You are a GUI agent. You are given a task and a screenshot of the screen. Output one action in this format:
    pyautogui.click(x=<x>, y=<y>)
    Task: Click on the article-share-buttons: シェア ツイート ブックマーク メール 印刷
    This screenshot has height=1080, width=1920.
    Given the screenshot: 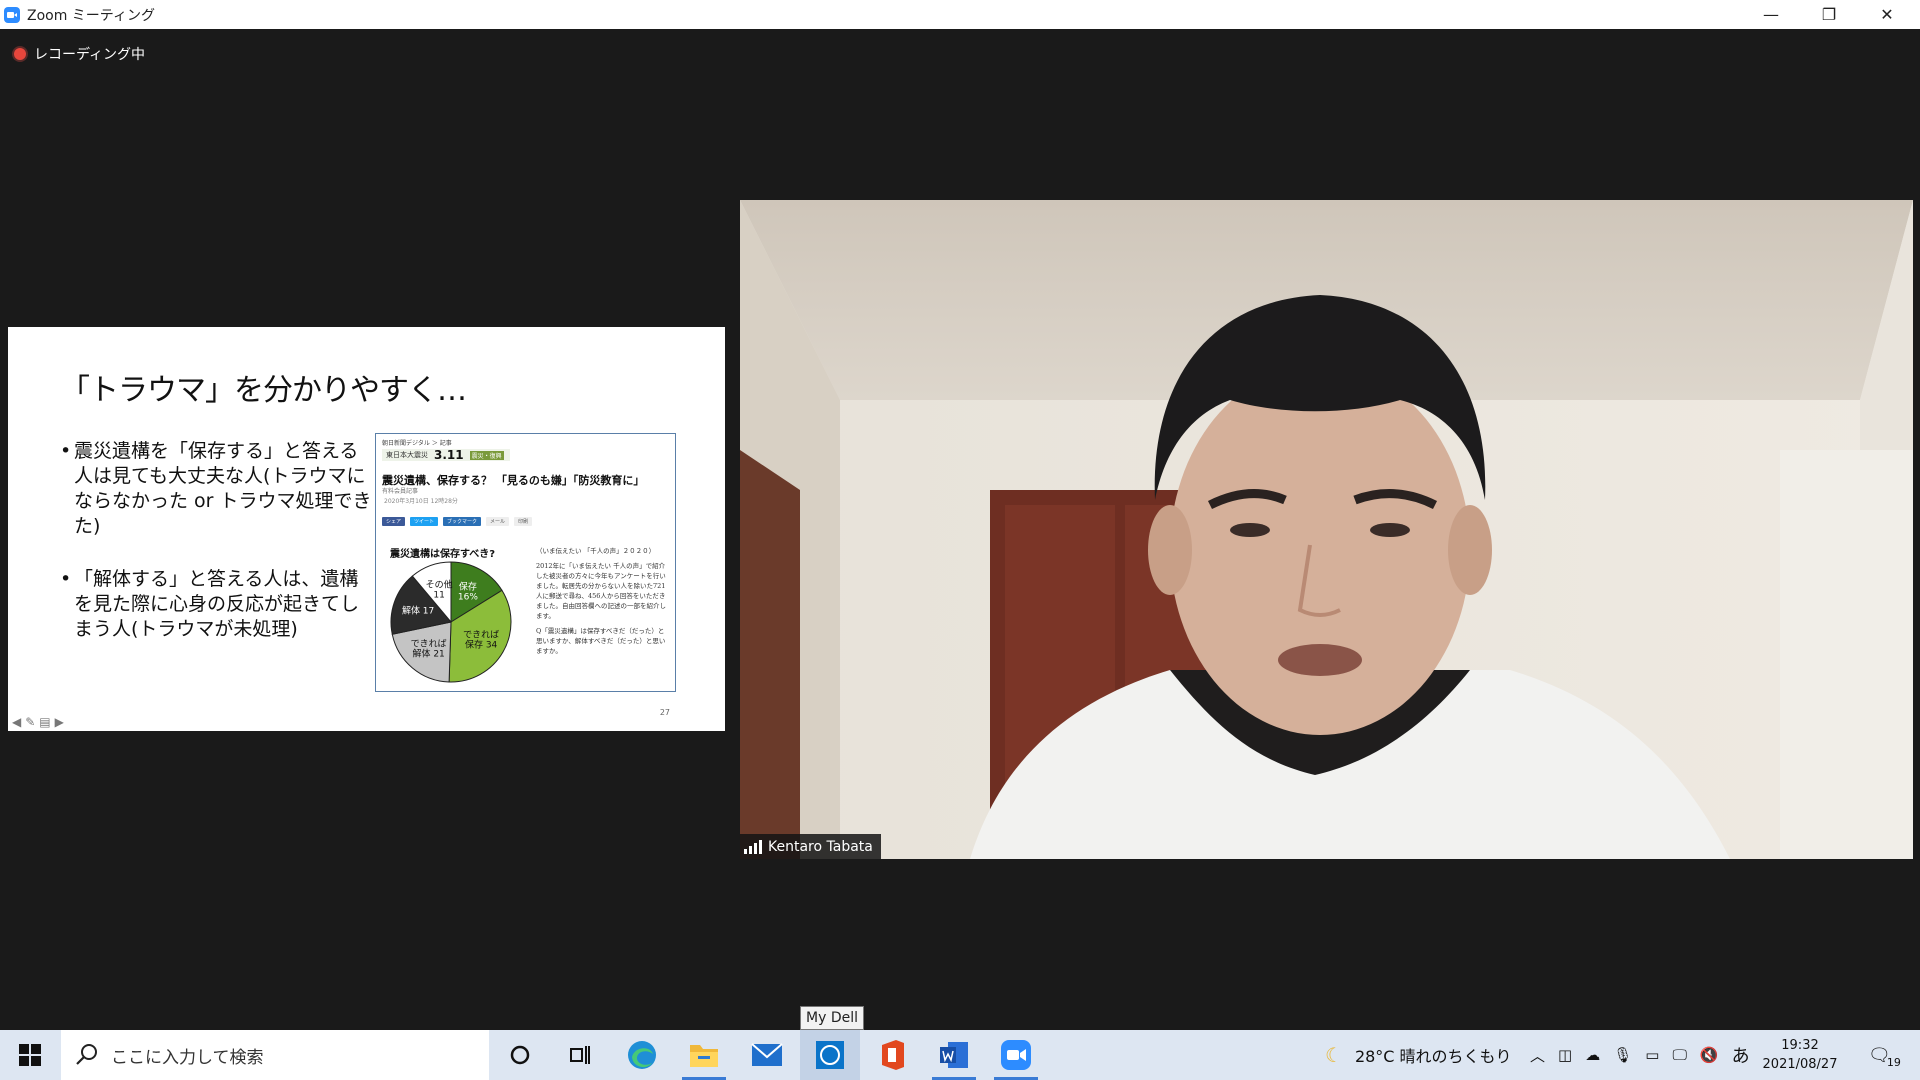 What is the action you would take?
    pyautogui.click(x=457, y=521)
    